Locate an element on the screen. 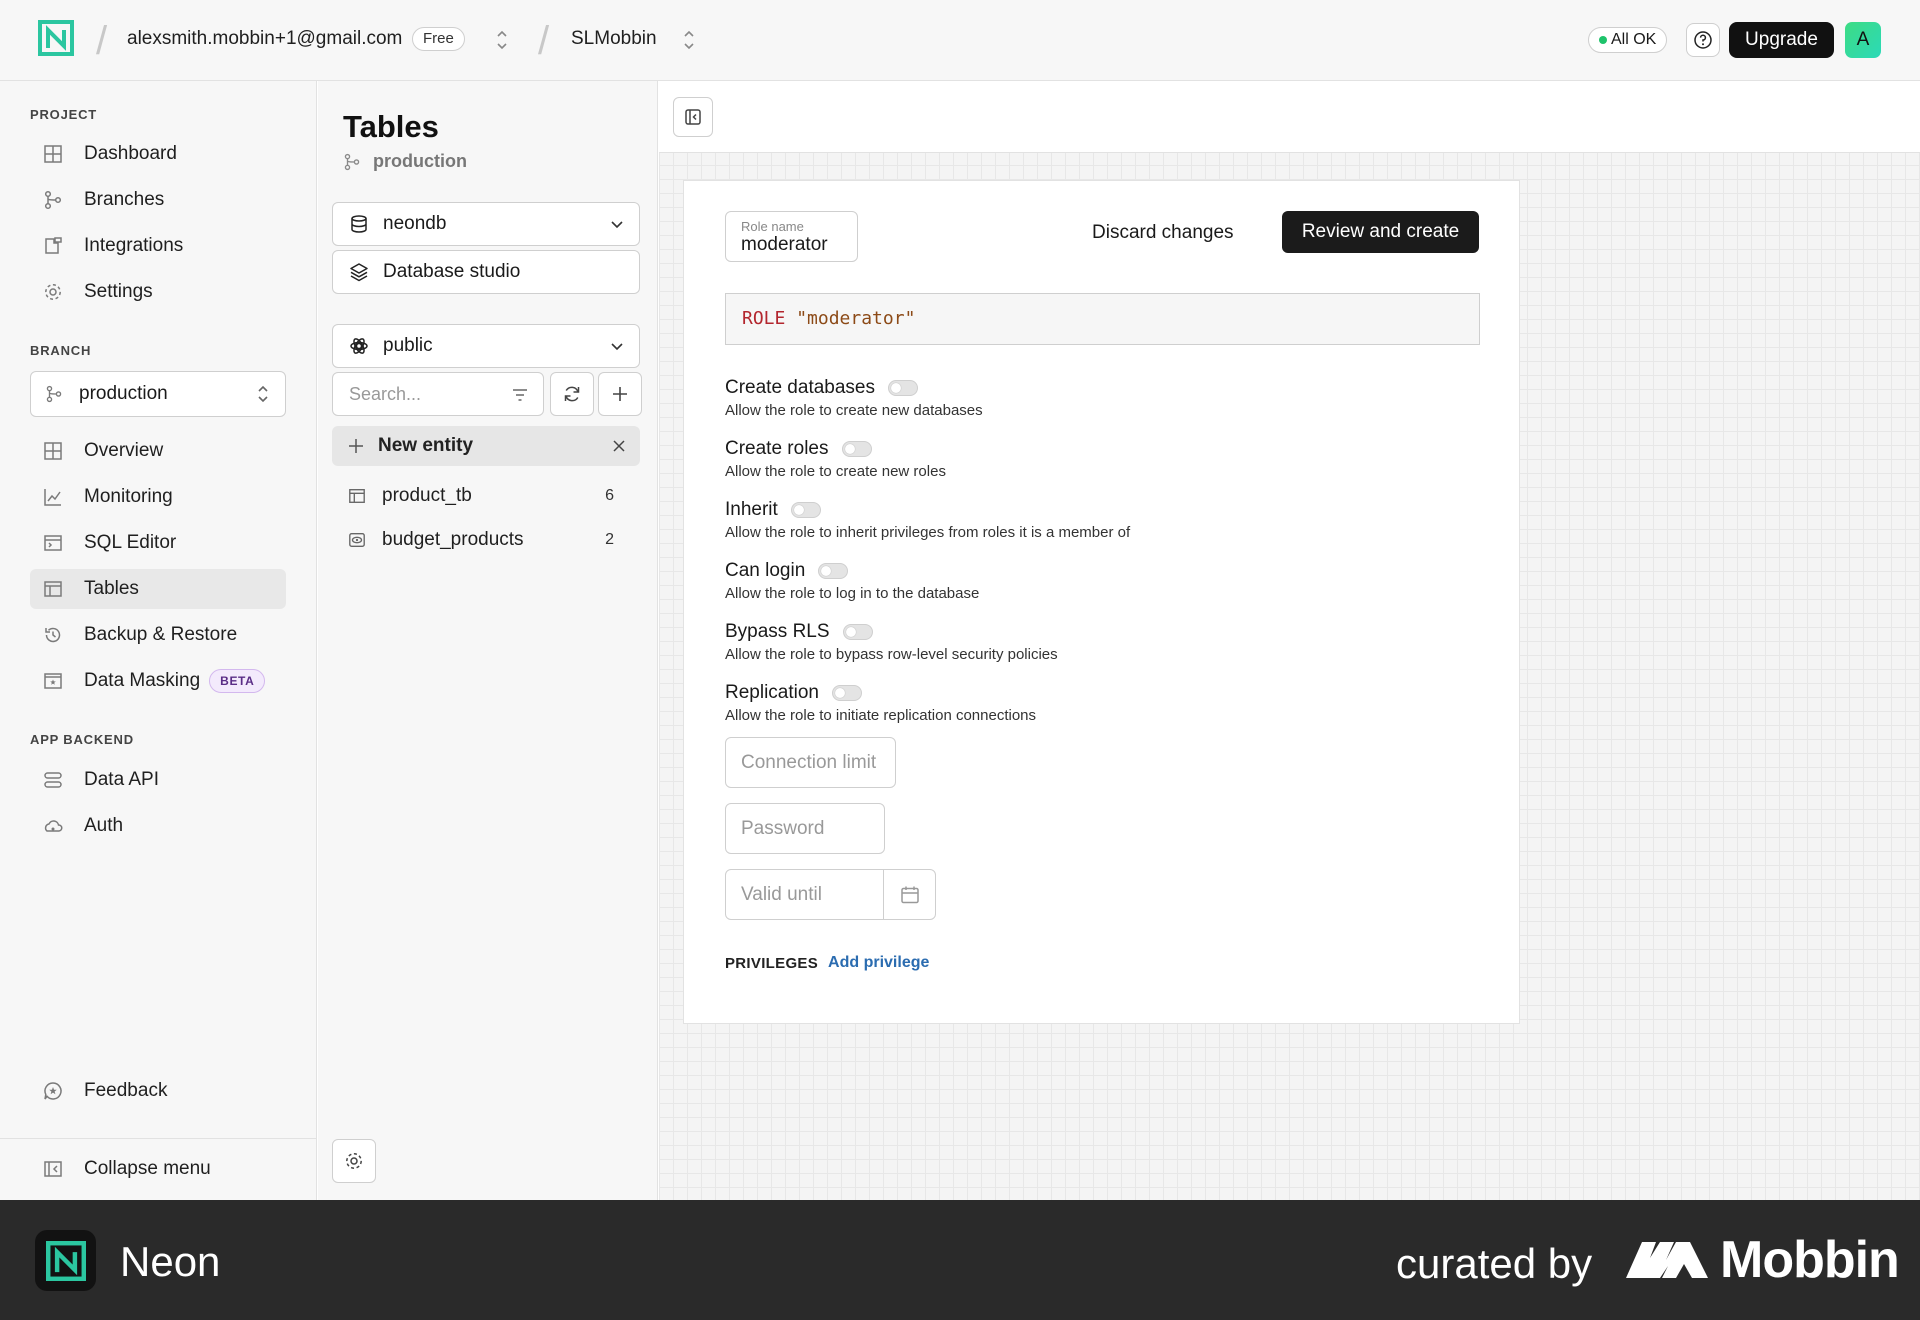  mobbin-brand: Mobbin is located at coordinates (1810, 1260).